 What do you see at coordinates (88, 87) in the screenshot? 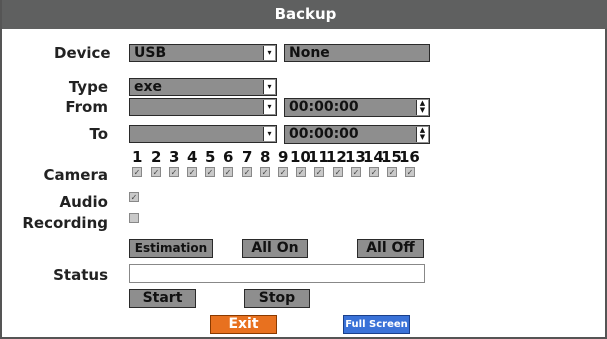
I see `type-label: Type` at bounding box center [88, 87].